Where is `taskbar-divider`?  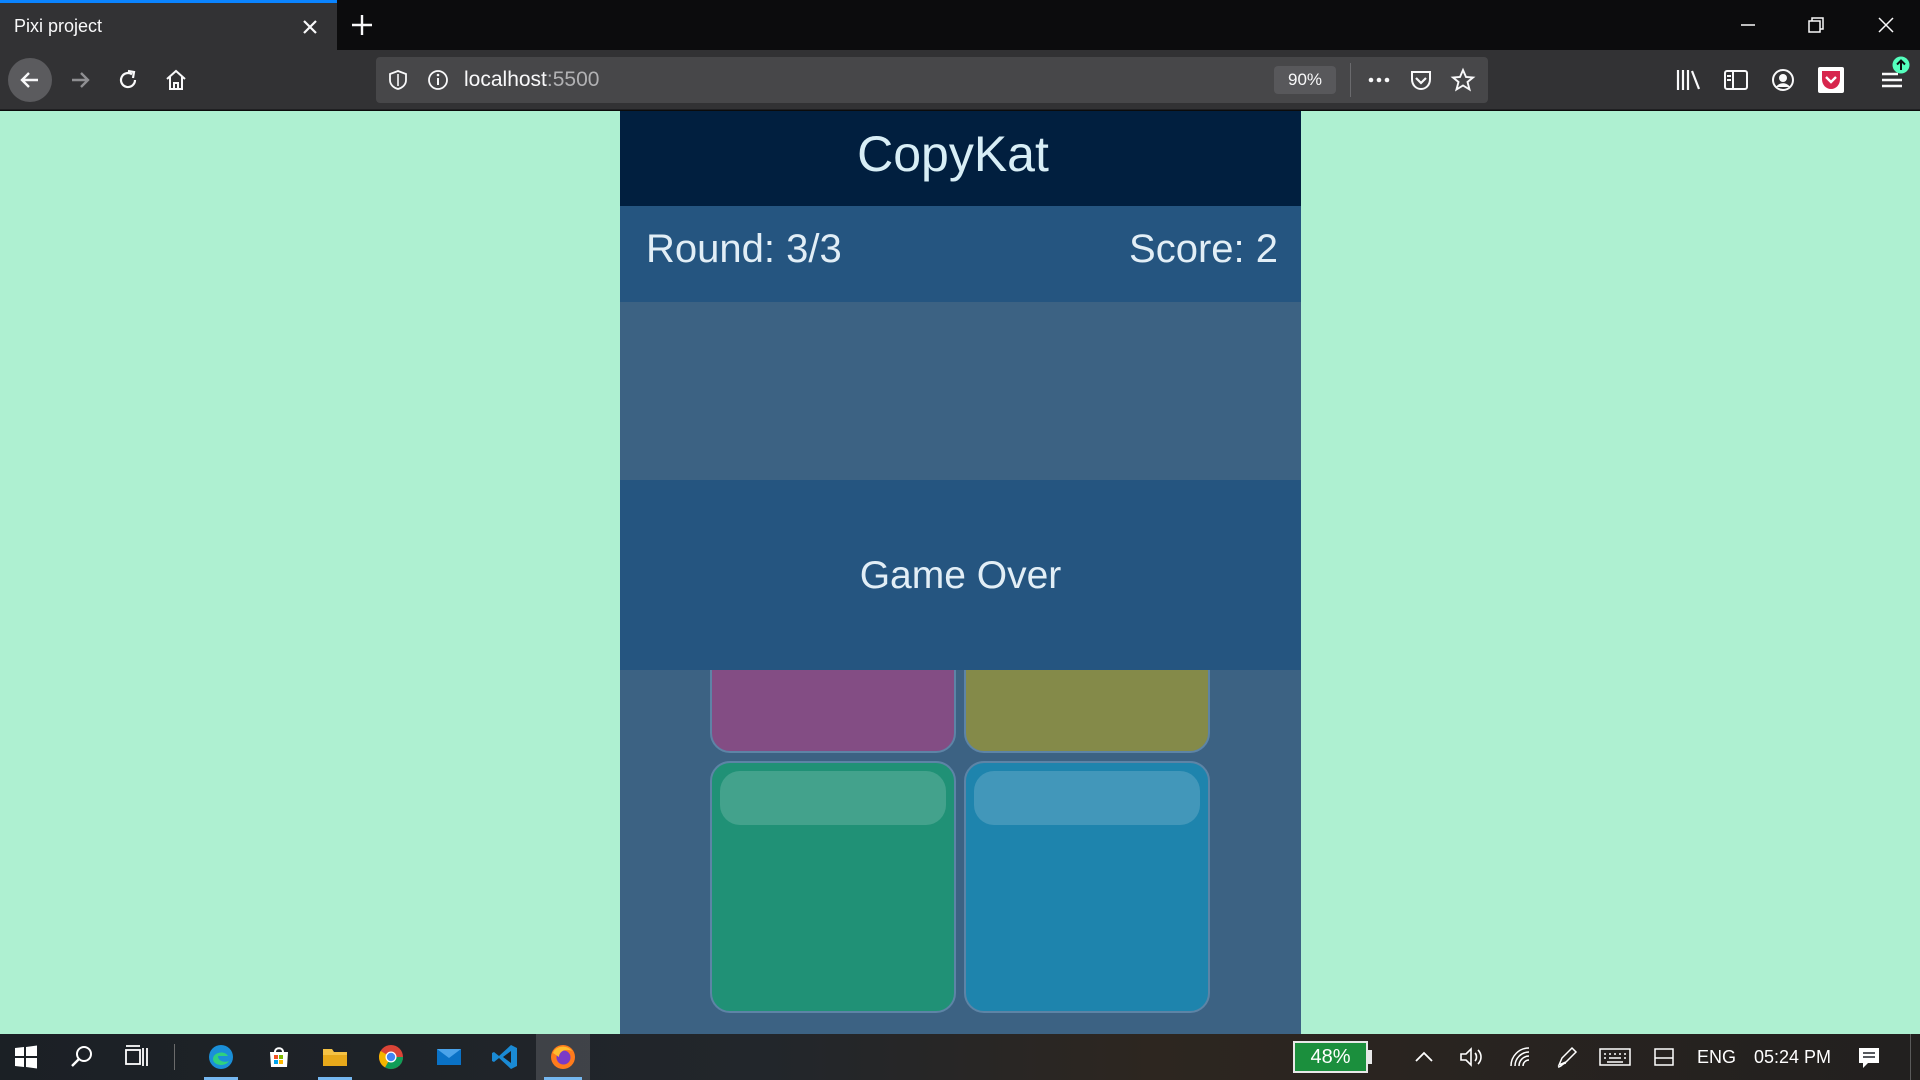 taskbar-divider is located at coordinates (174, 1057).